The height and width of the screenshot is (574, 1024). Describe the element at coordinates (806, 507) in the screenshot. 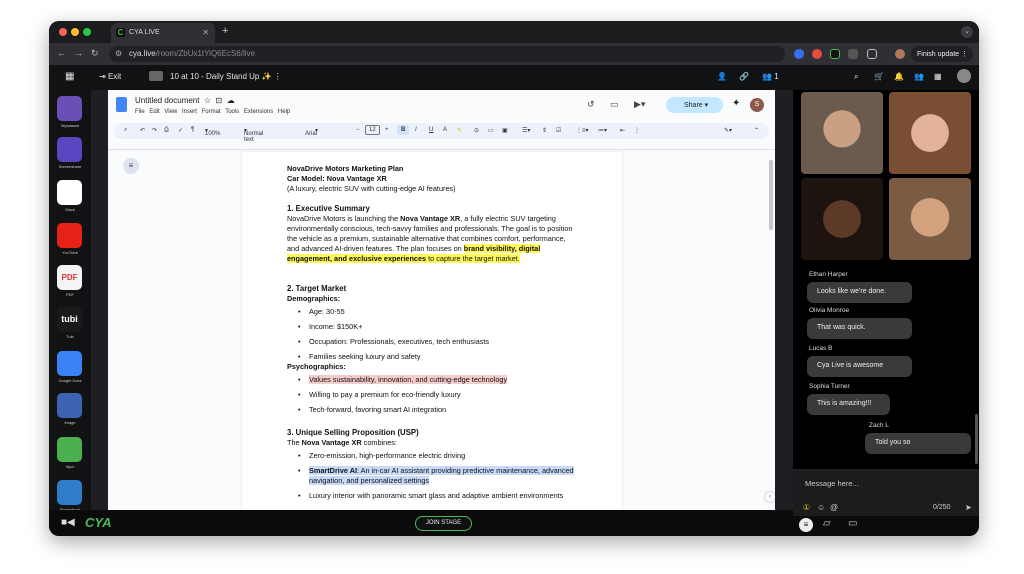

I see `coin-icon: ①` at that location.